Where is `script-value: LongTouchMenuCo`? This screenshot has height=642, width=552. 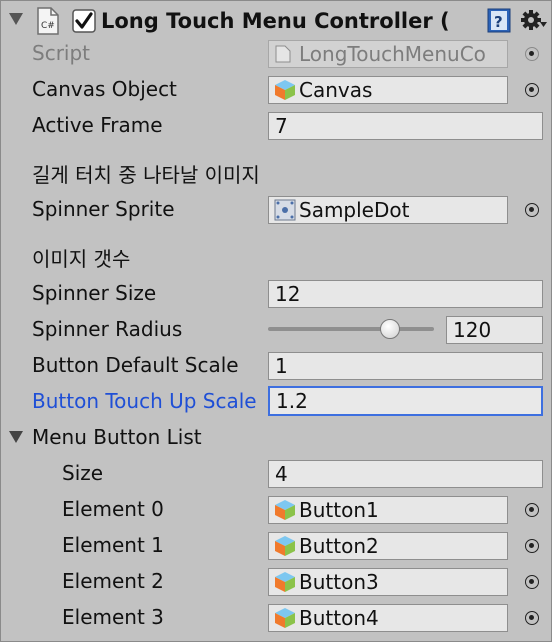 script-value: LongTouchMenuCo is located at coordinates (392, 54).